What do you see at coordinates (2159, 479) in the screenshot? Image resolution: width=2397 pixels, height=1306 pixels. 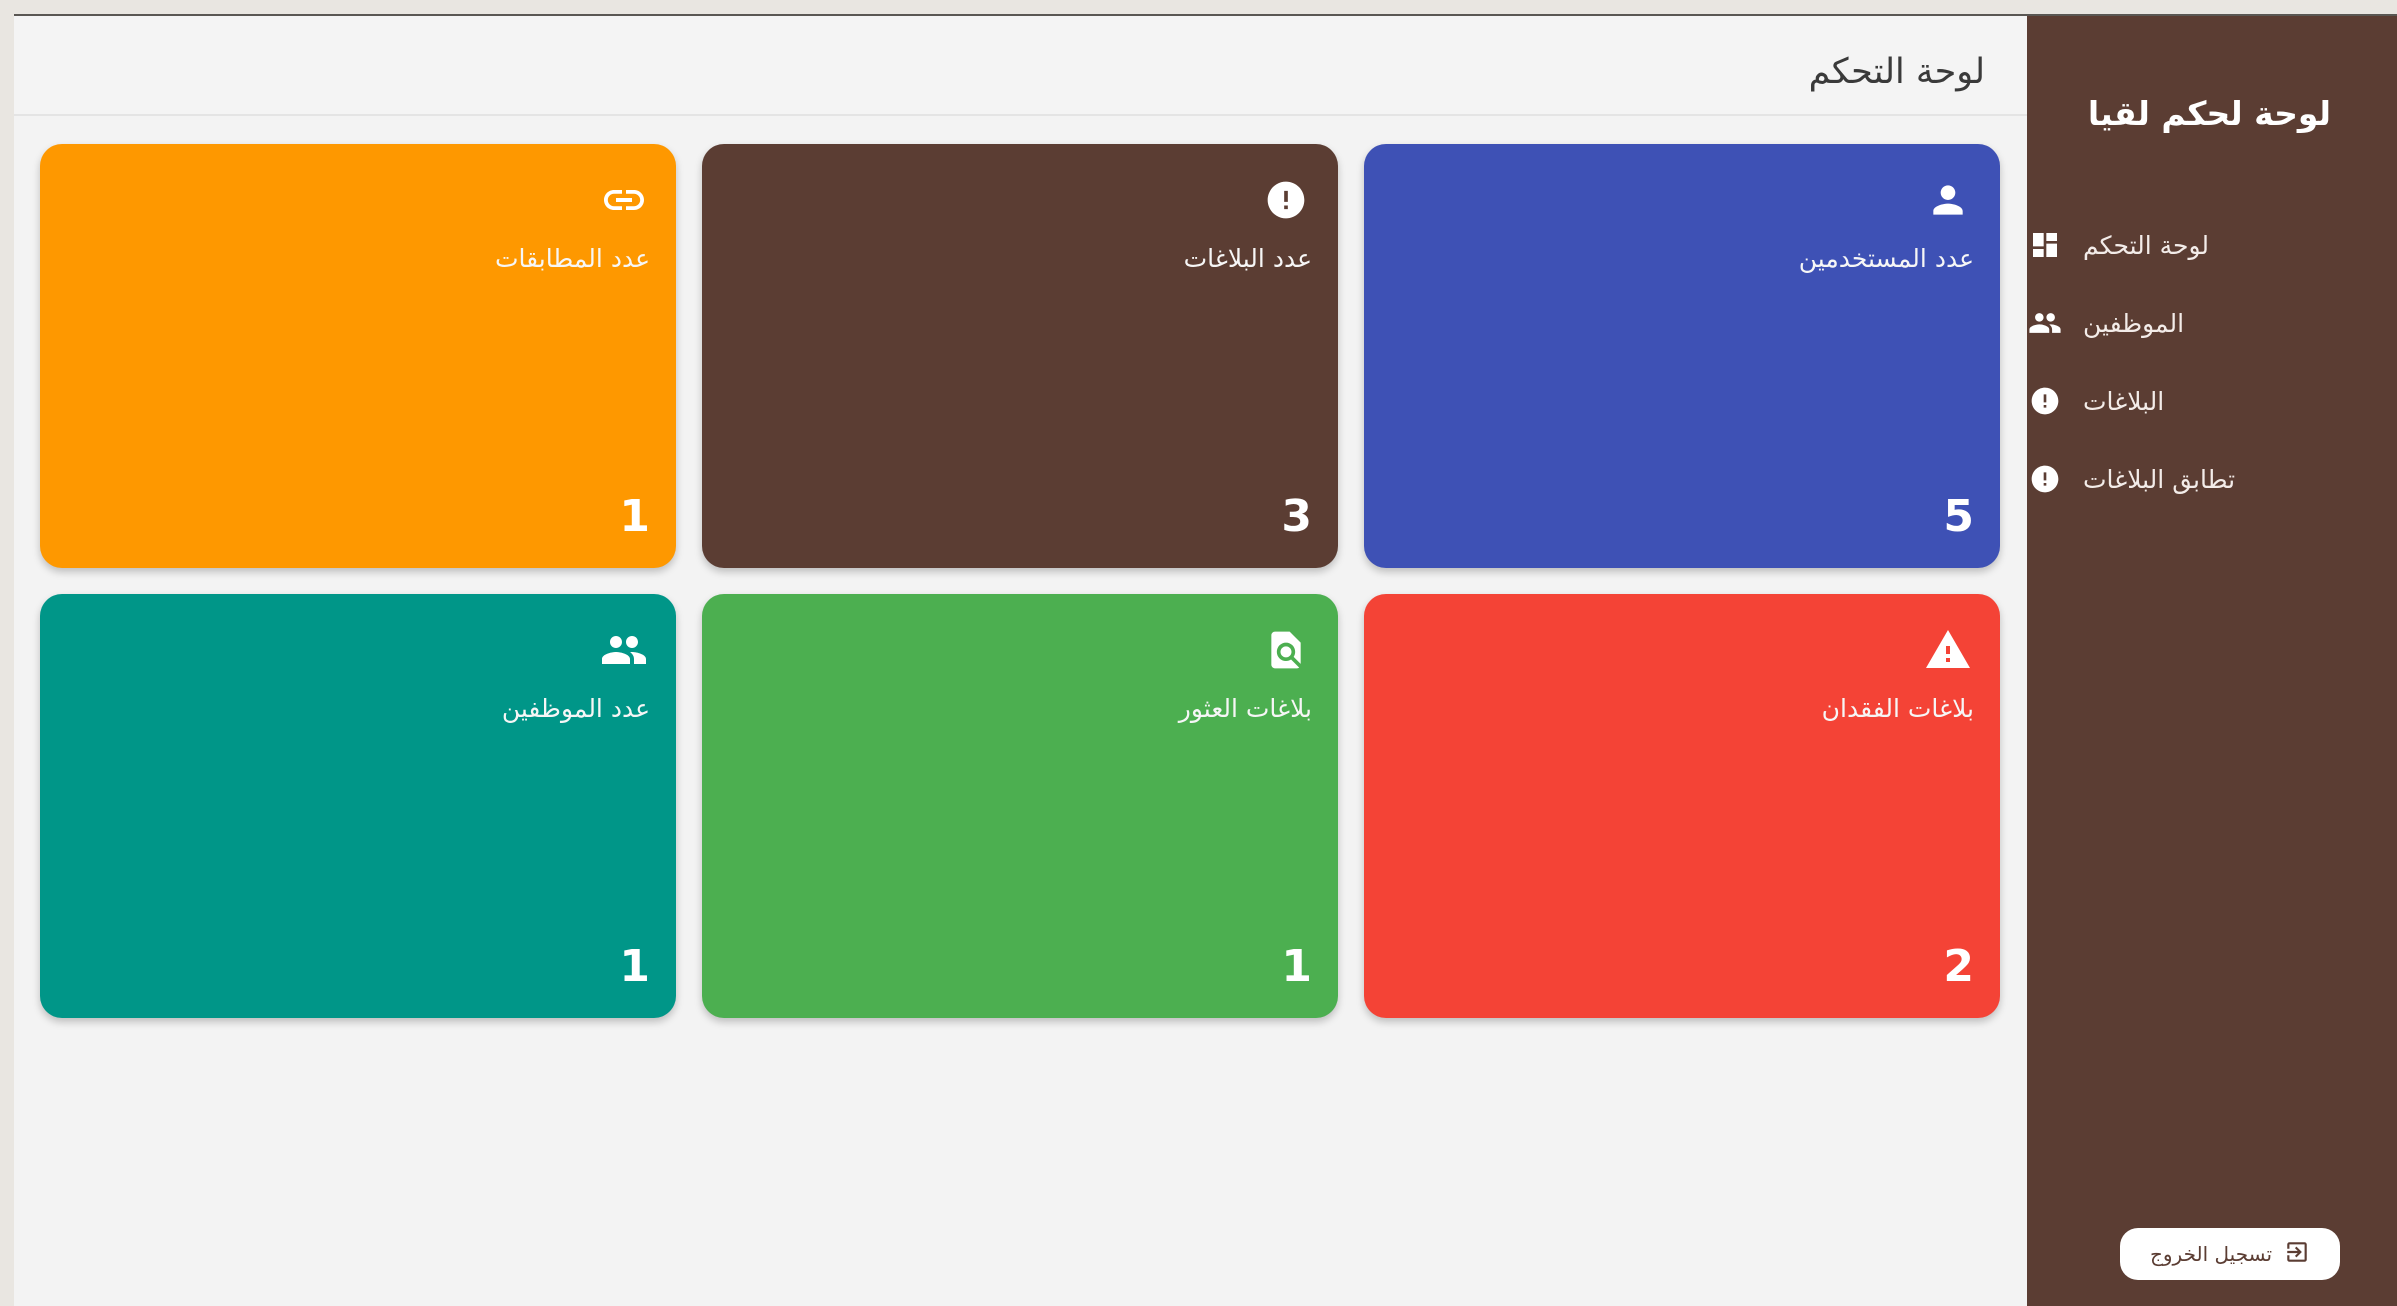 I see `sidebar-item-label: تطابق البلاغات` at bounding box center [2159, 479].